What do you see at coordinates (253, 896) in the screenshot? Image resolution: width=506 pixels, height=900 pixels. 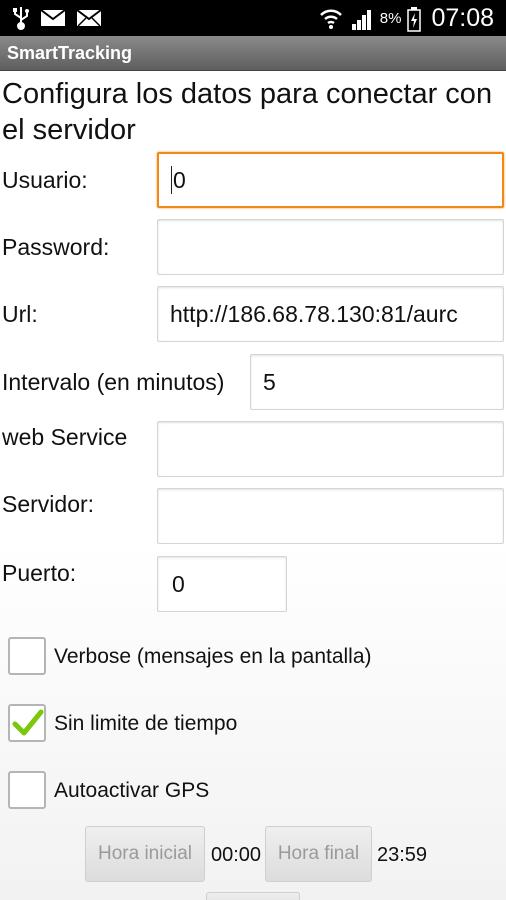 I see `next-button-partial` at bounding box center [253, 896].